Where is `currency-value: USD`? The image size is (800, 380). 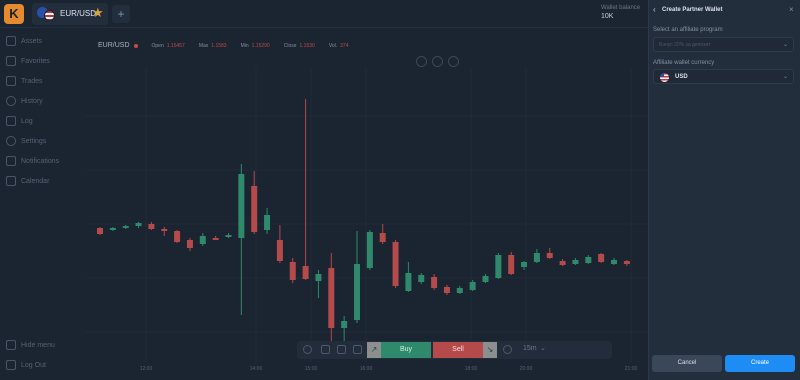 currency-value: USD is located at coordinates (681, 77).